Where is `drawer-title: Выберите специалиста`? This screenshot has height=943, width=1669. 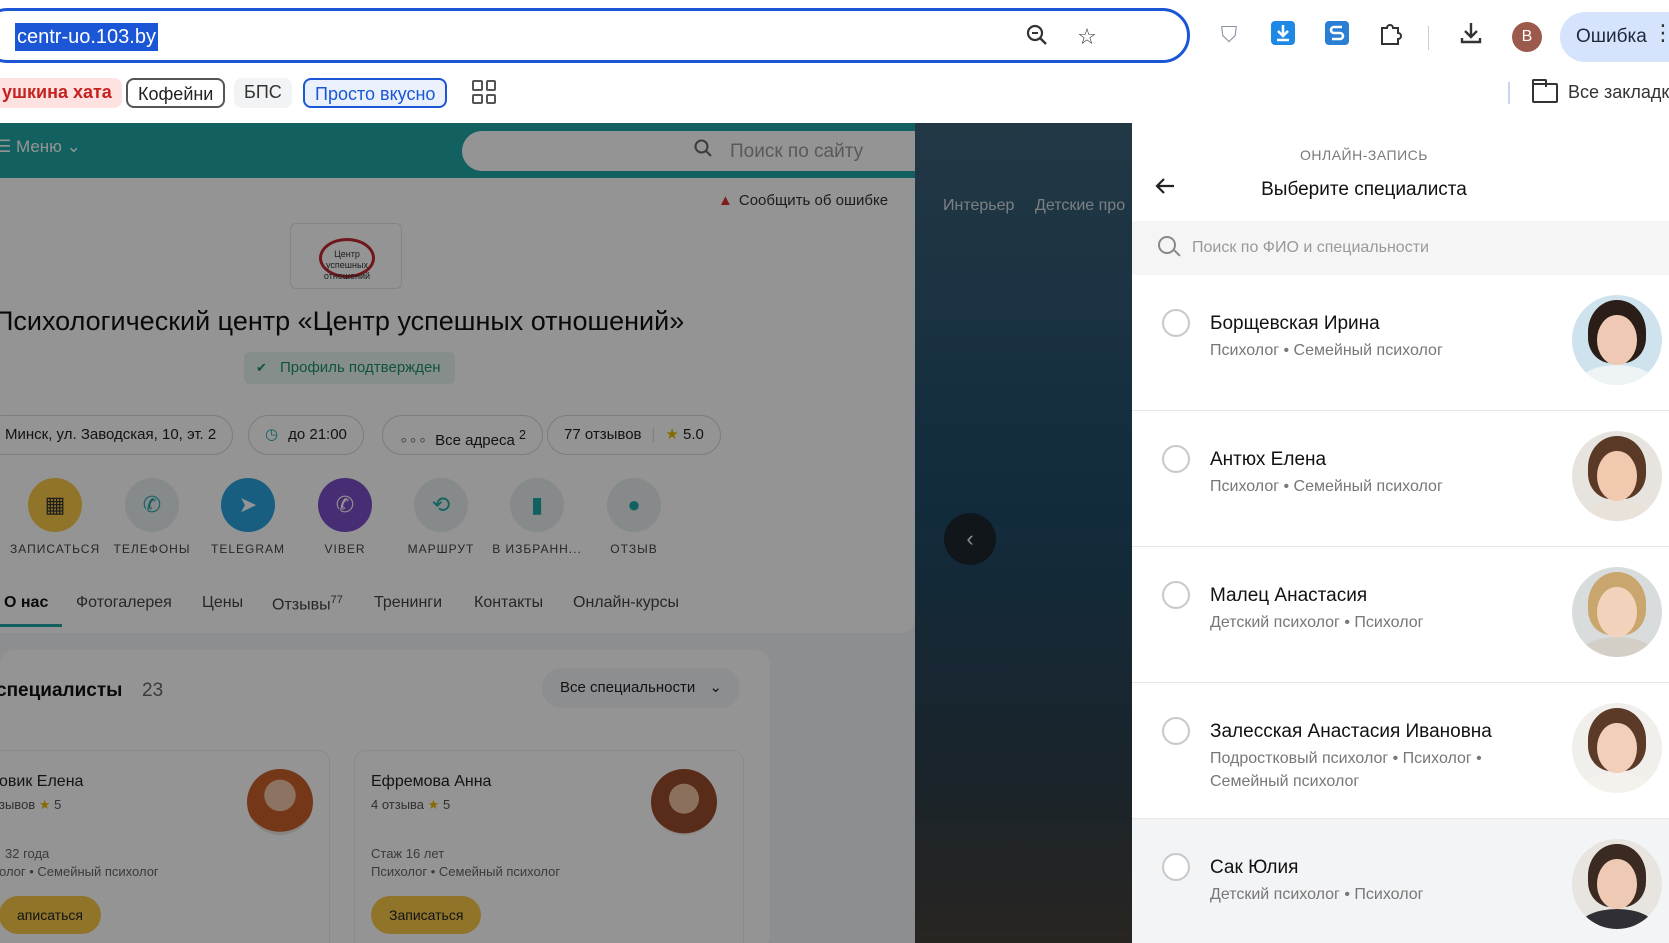
drawer-title: Выберите специалиста is located at coordinates (1364, 189).